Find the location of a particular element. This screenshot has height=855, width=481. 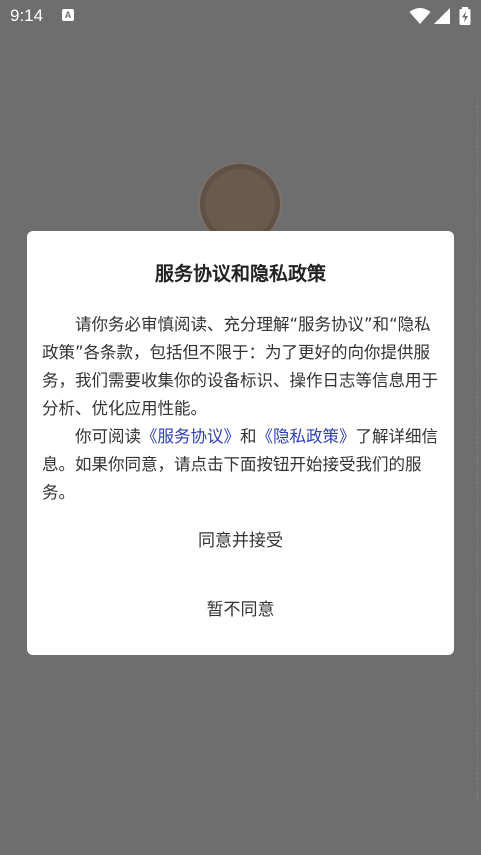

status-icons is located at coordinates (441, 16).